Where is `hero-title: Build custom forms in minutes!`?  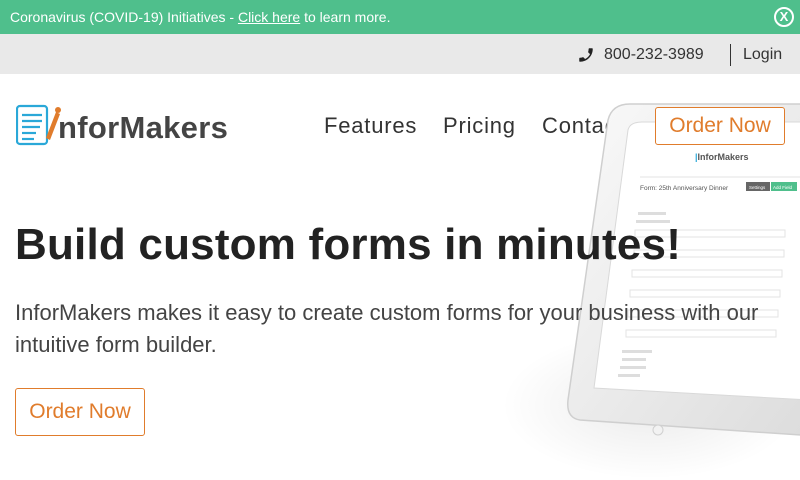 hero-title: Build custom forms in minutes! is located at coordinates (348, 244).